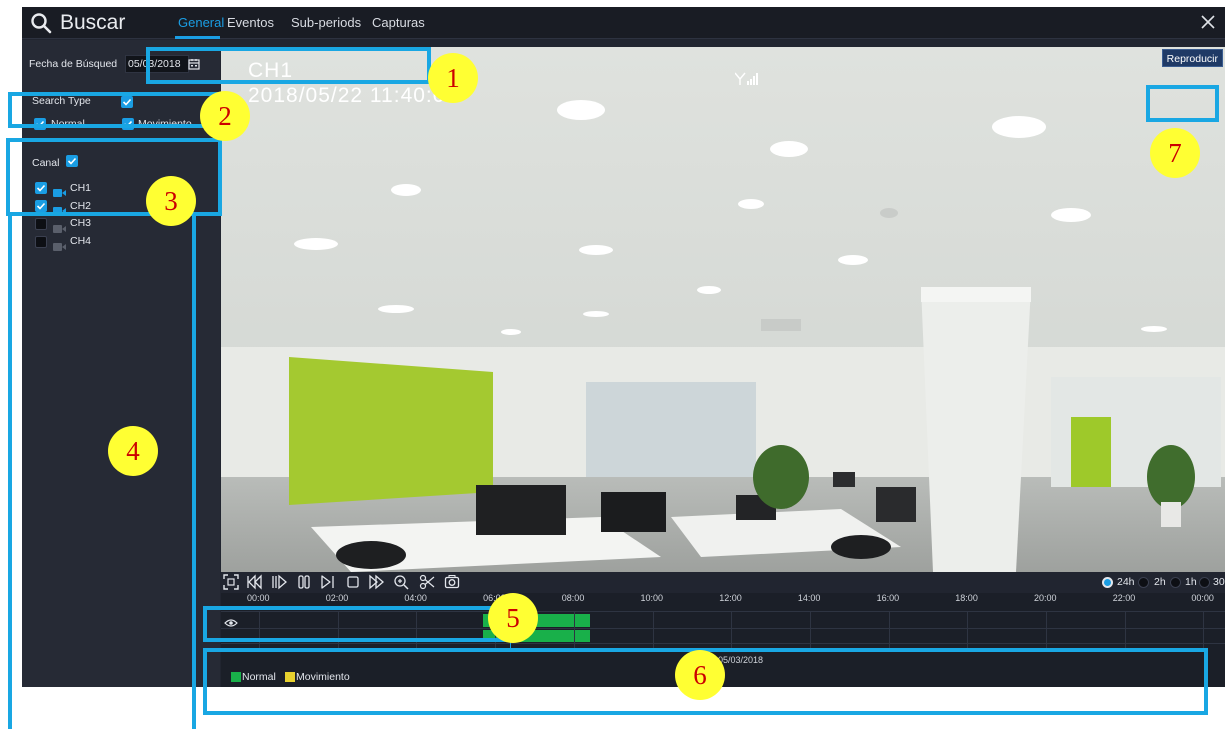 The height and width of the screenshot is (729, 1225). Describe the element at coordinates (377, 582) in the screenshot. I see `fast-forward-icon` at that location.